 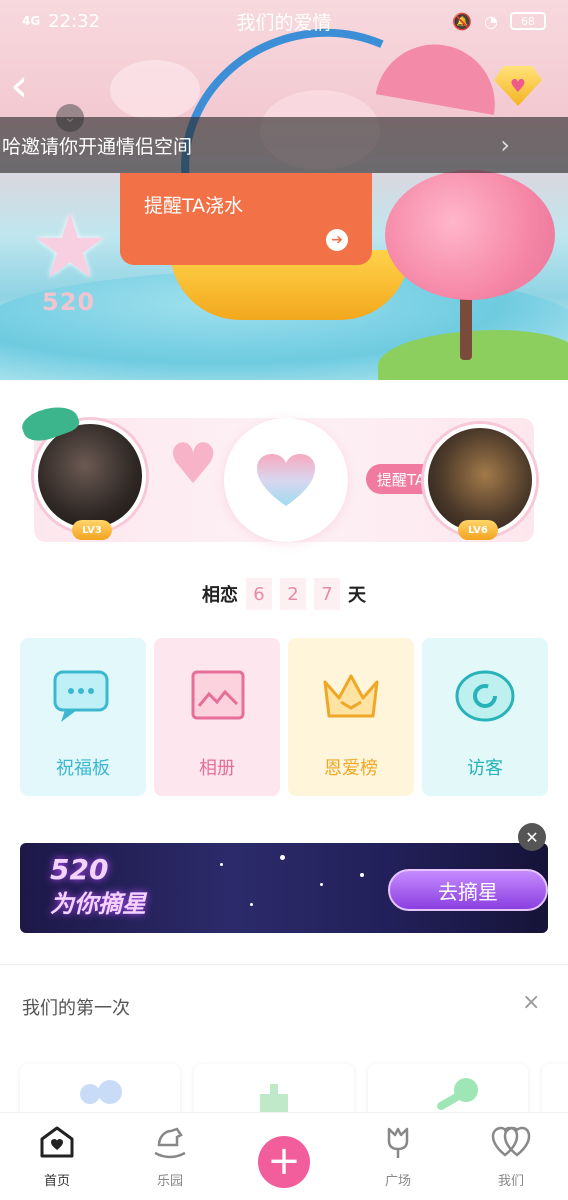 What do you see at coordinates (470, 235) in the screenshot?
I see `love-tree` at bounding box center [470, 235].